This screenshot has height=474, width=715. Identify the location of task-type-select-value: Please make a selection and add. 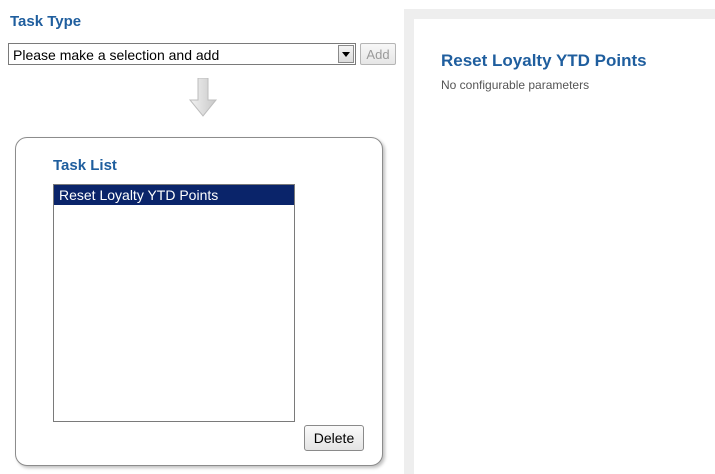
(116, 55).